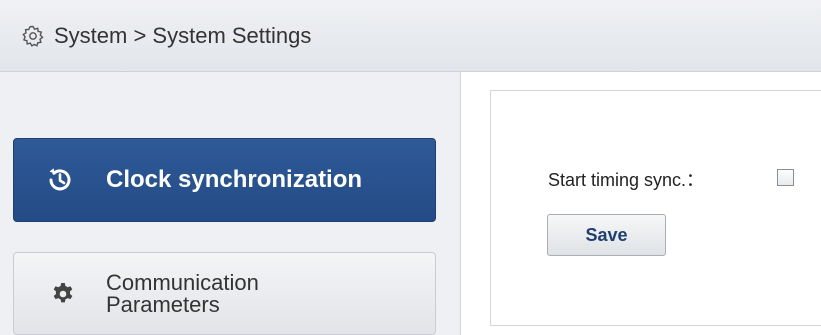  I want to click on sidebar-item-communication-parameters: Communication Parameters, so click(224, 293).